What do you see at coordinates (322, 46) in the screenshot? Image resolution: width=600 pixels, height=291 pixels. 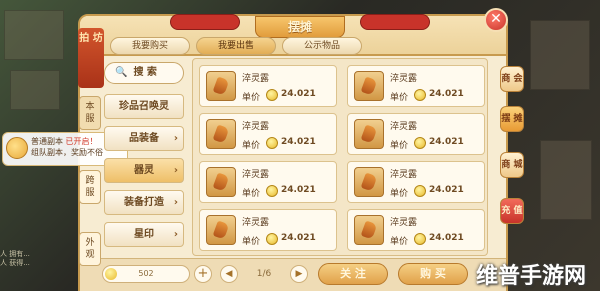 I see `tab-public-items: 公示物品` at bounding box center [322, 46].